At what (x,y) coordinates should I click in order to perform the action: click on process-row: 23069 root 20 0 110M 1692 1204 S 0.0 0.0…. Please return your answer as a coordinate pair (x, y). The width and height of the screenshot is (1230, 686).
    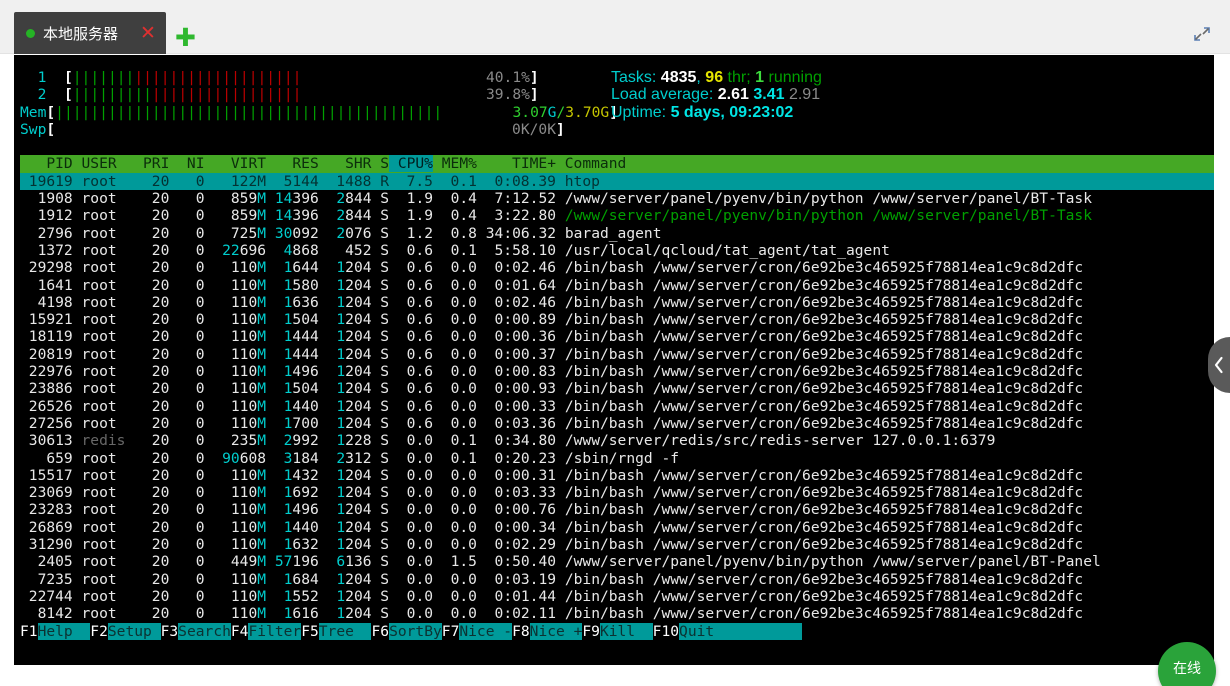
    Looking at the image, I should click on (617, 492).